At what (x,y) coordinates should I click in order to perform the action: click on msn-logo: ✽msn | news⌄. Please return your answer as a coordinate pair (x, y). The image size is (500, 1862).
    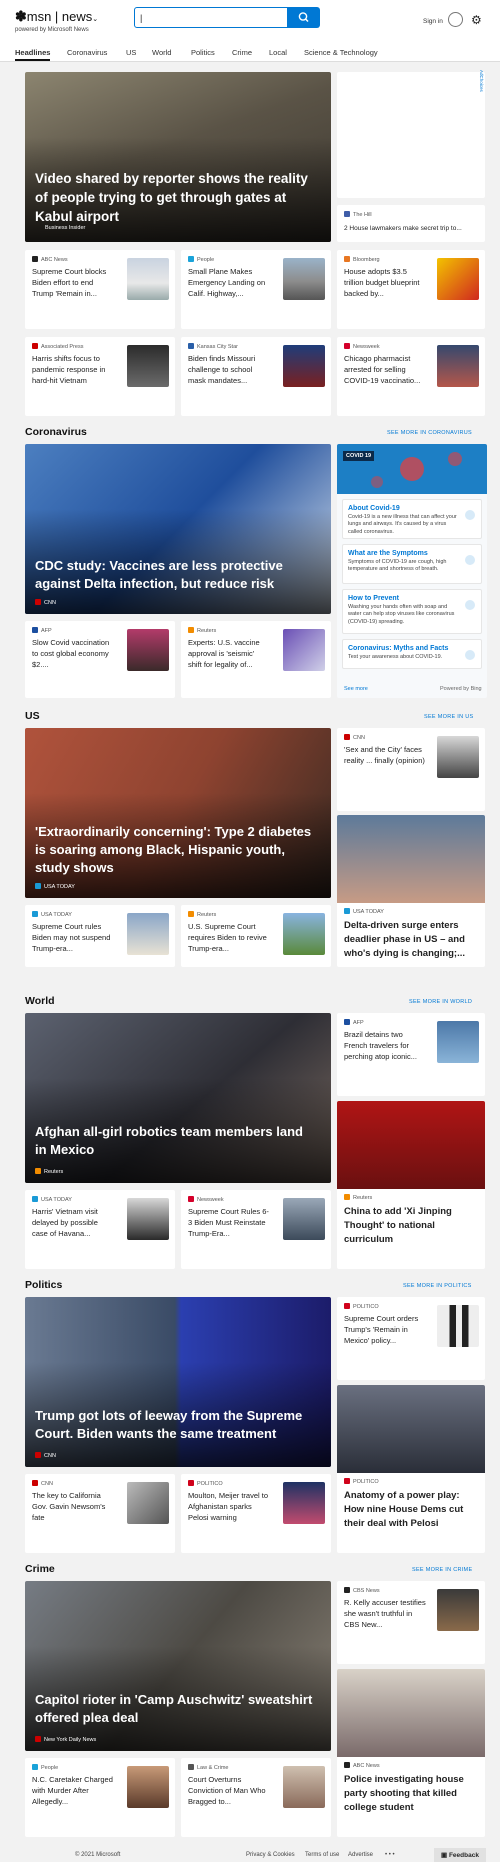
    Looking at the image, I should click on (56, 16).